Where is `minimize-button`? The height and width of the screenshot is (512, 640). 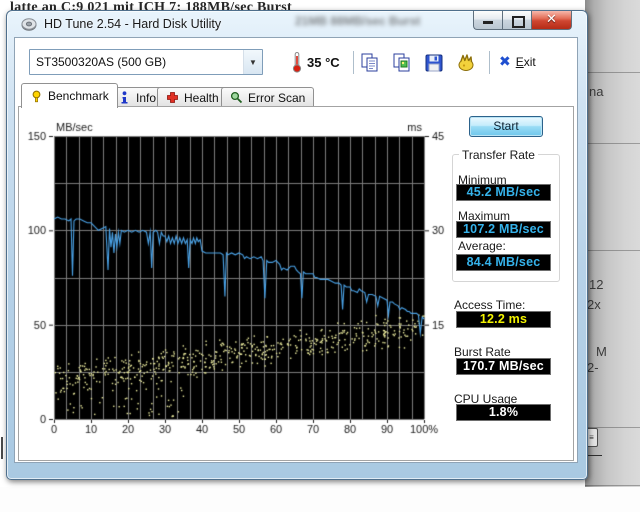
minimize-button is located at coordinates (487, 20).